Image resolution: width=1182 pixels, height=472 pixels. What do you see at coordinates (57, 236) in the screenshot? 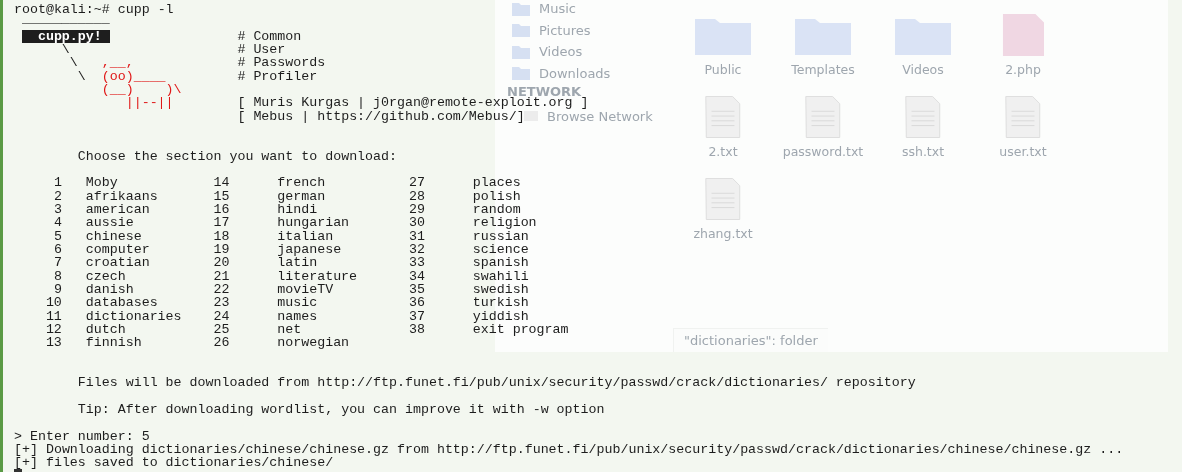
I see `option-number: 5` at bounding box center [57, 236].